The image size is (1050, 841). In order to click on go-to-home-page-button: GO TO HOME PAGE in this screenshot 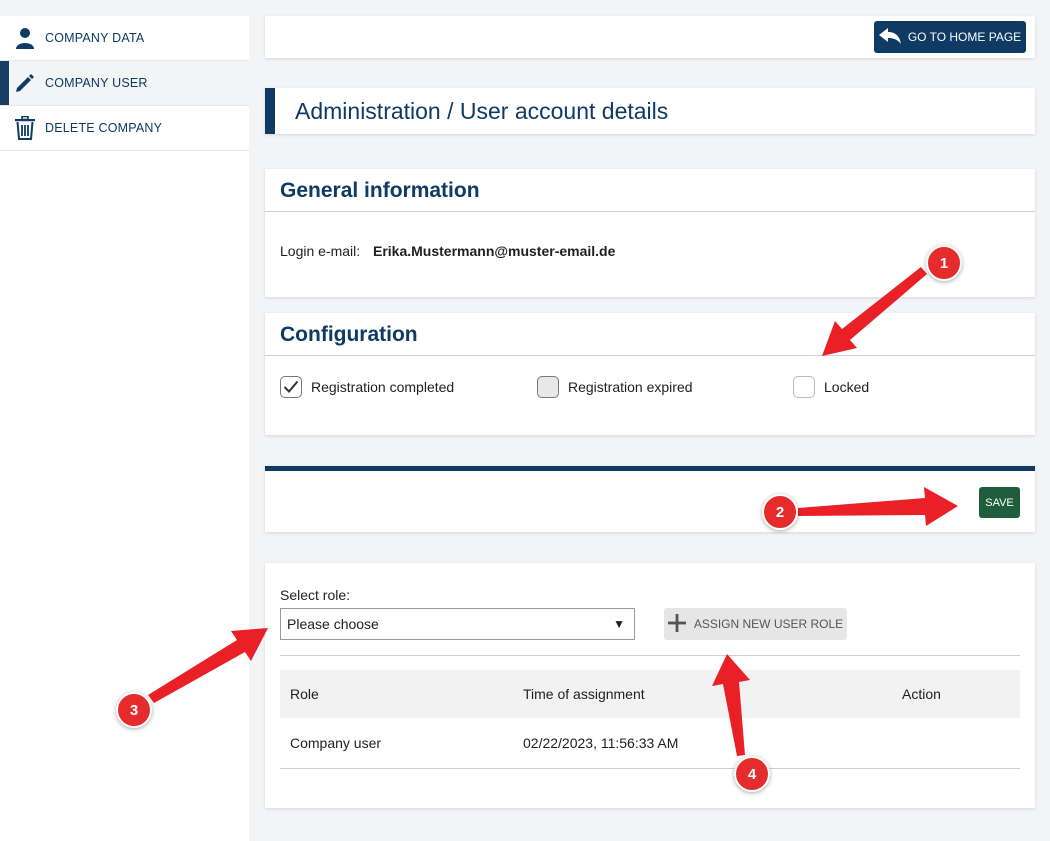, I will do `click(950, 37)`.